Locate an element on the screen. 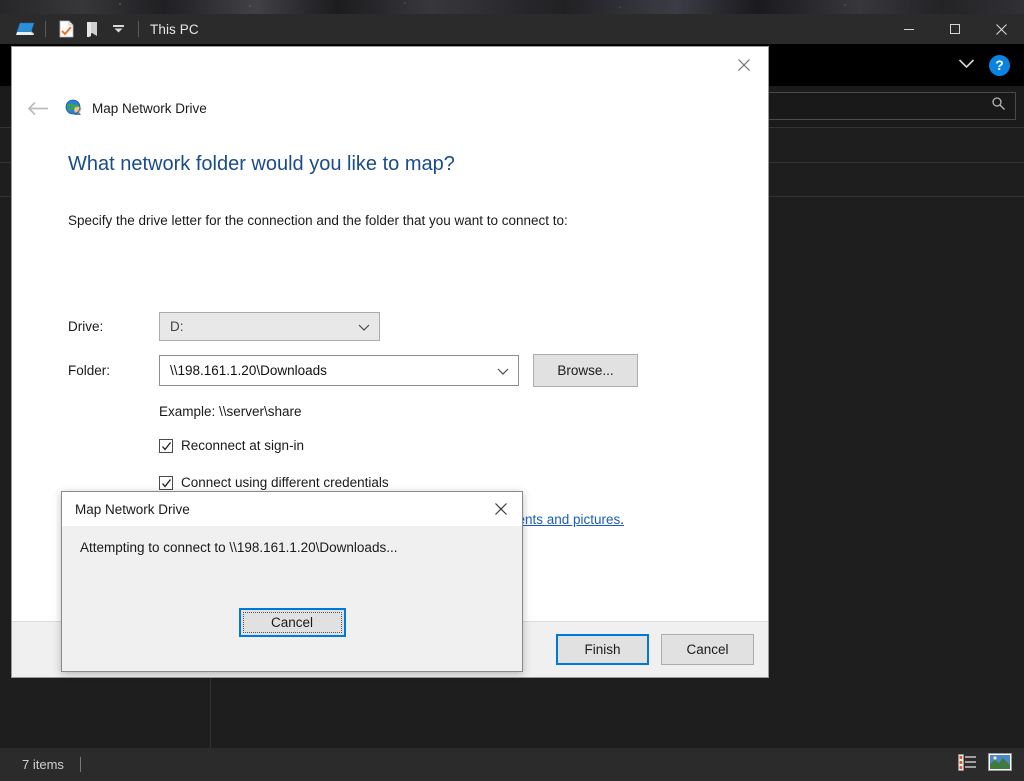 The height and width of the screenshot is (781, 1024). cancel-button-label: Cancel is located at coordinates (707, 649).